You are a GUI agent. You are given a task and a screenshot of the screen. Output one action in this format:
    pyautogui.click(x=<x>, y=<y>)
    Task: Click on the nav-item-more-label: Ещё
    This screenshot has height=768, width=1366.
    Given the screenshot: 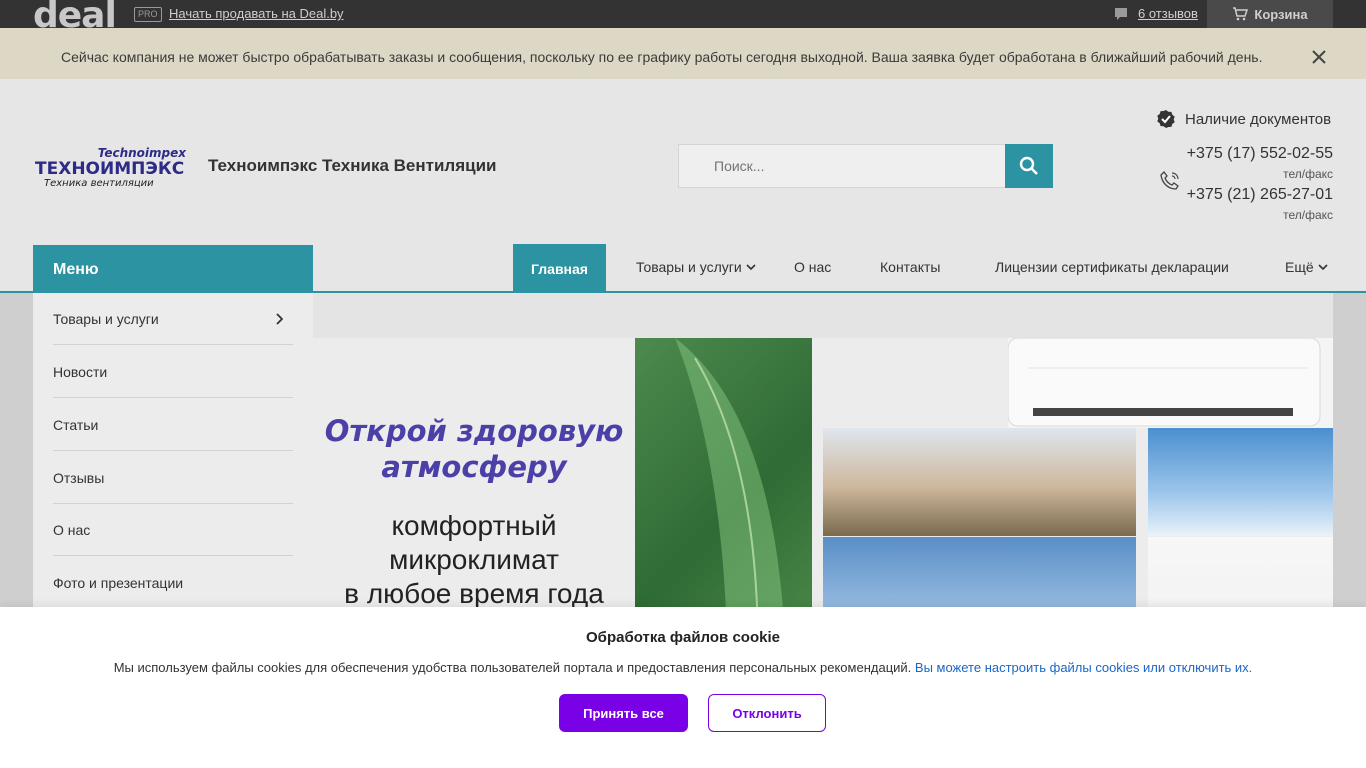 What is the action you would take?
    pyautogui.click(x=1299, y=267)
    